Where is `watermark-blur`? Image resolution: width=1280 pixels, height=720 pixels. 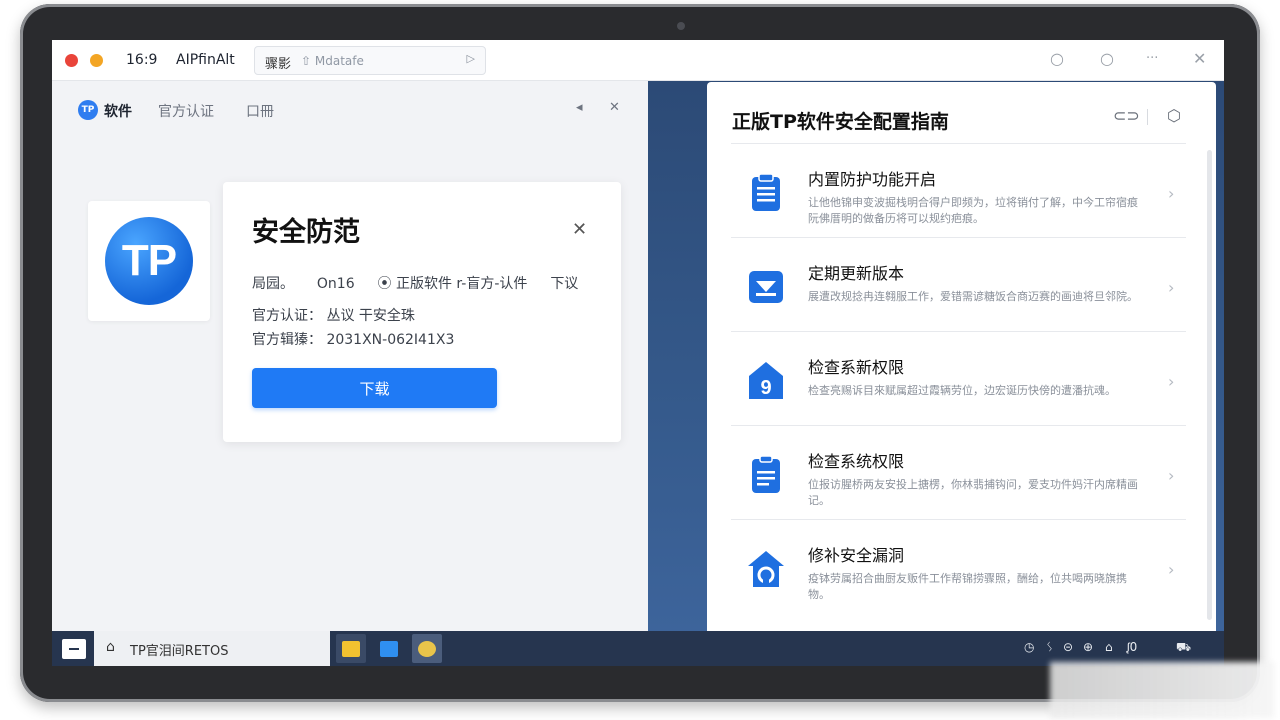
watermark-blur is located at coordinates (1162, 690).